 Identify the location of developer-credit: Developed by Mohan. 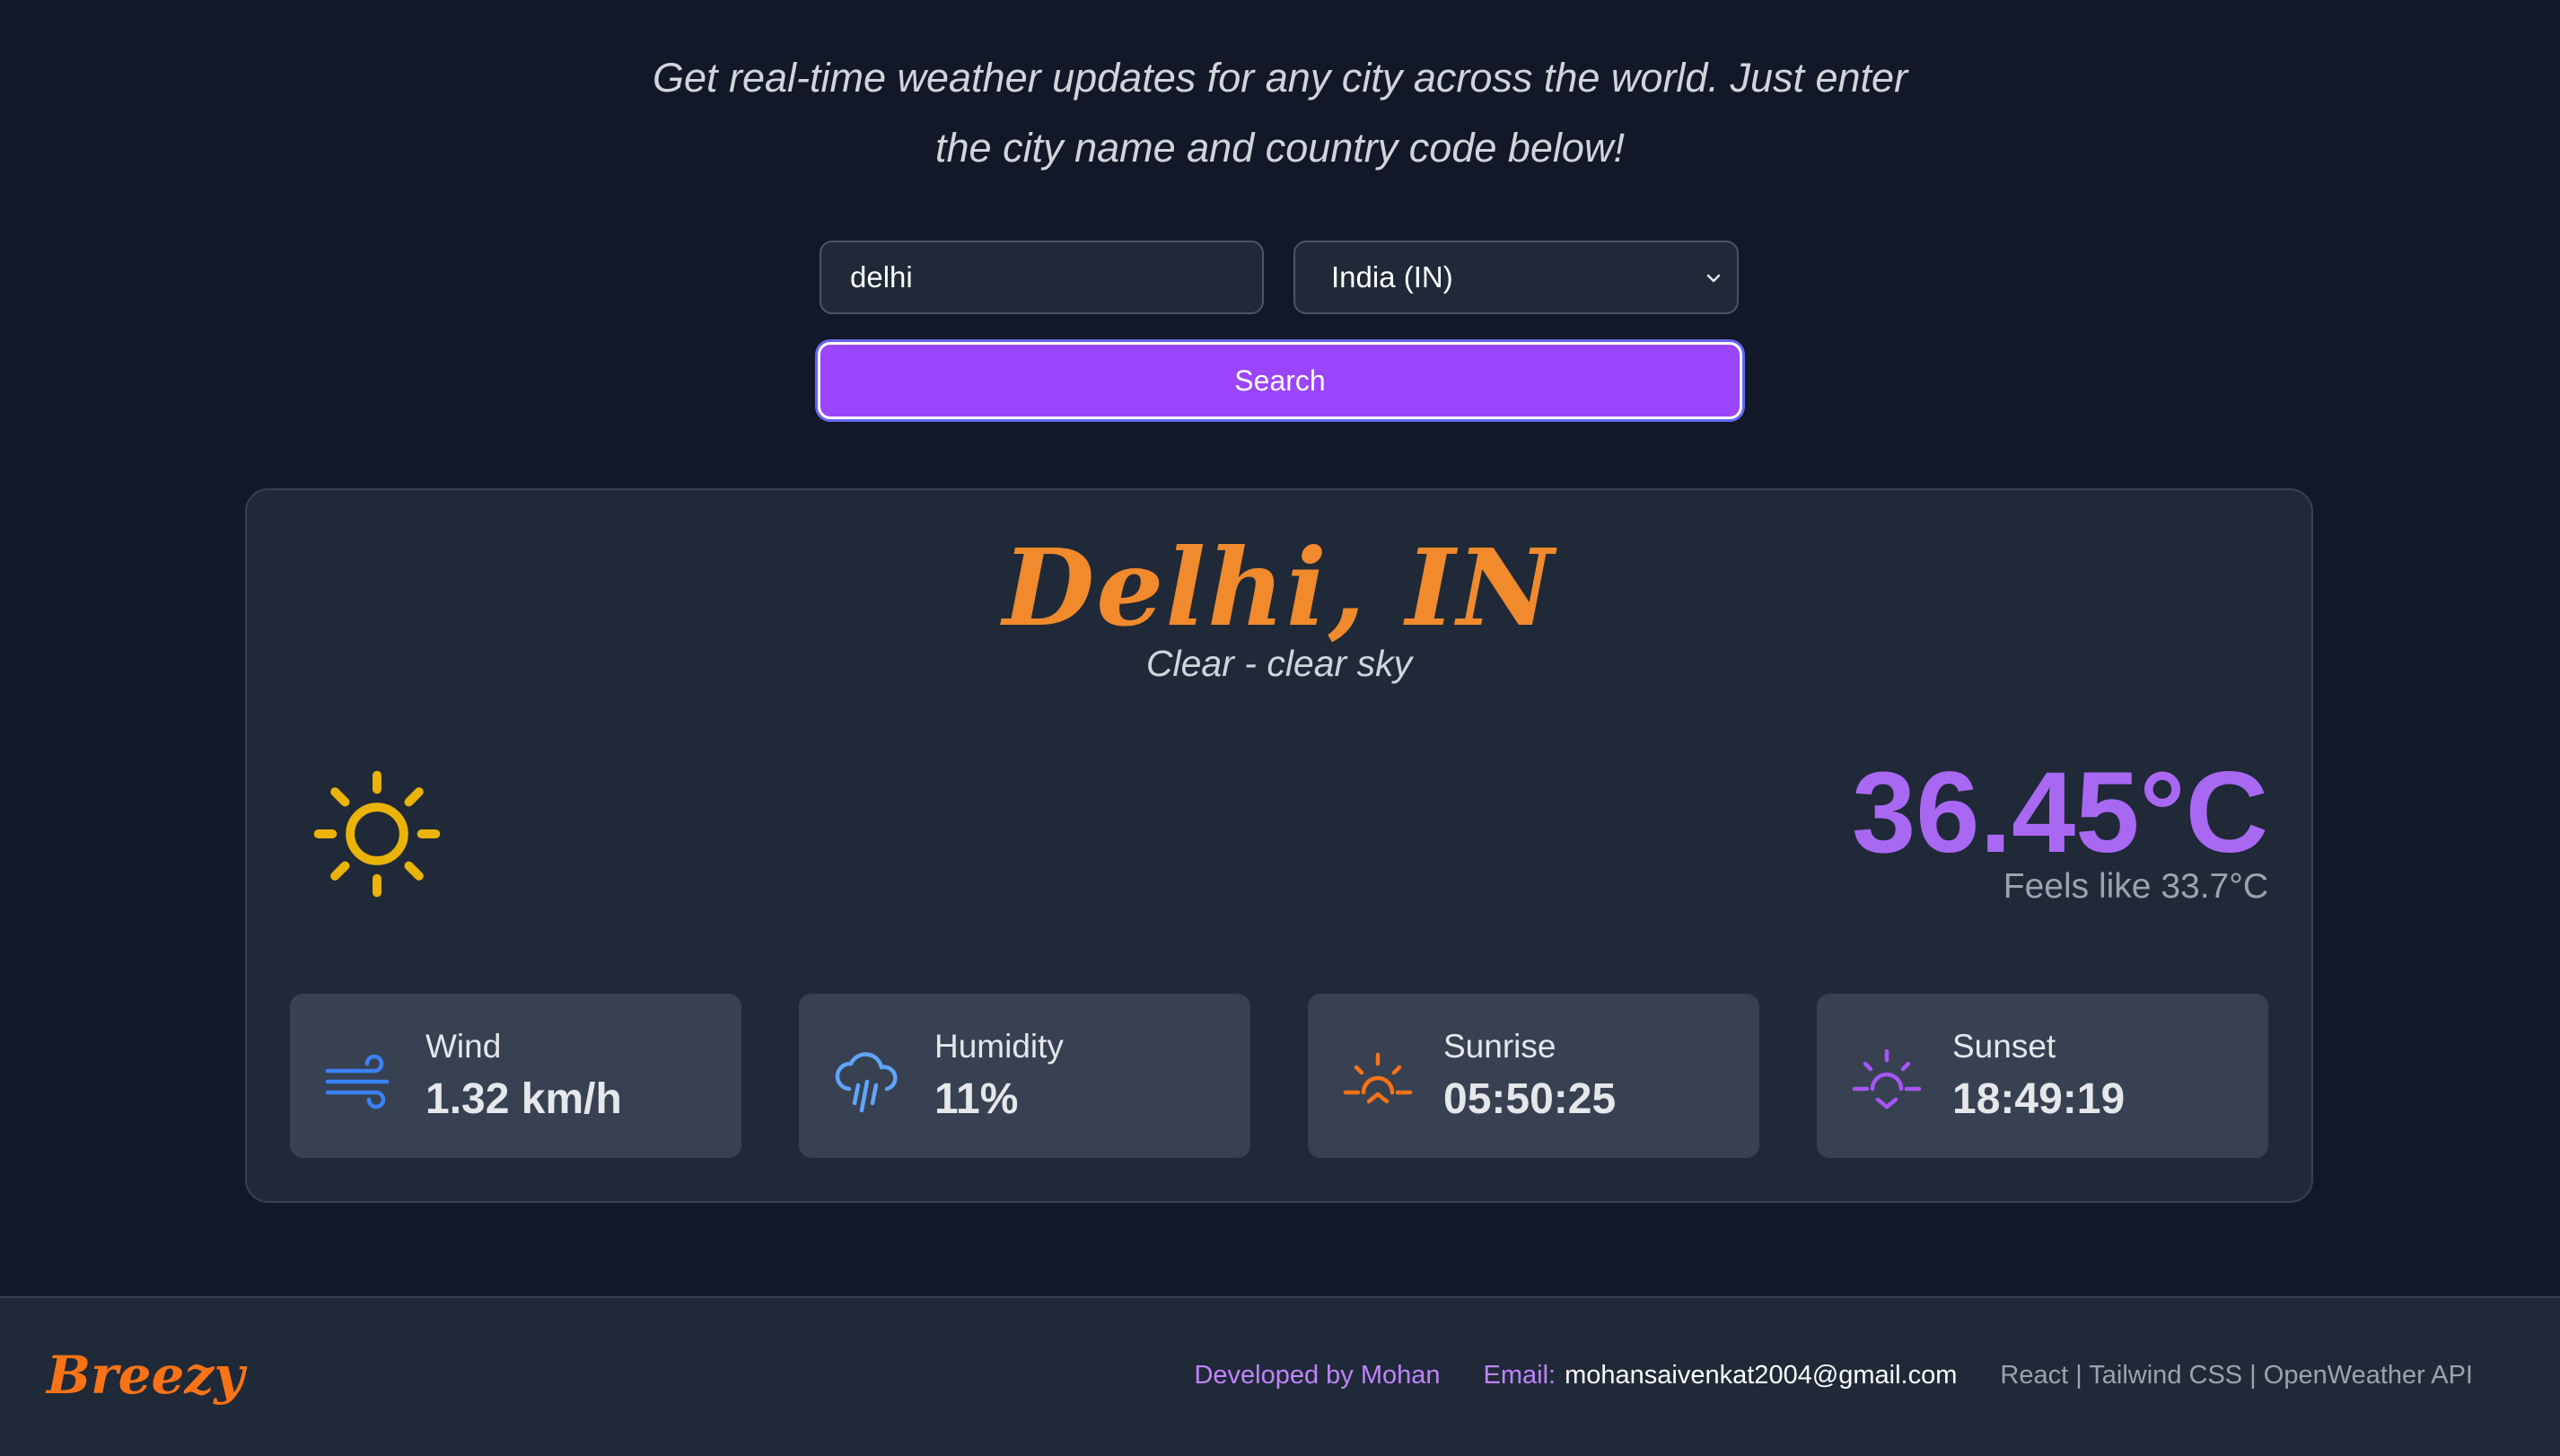
(1317, 1375).